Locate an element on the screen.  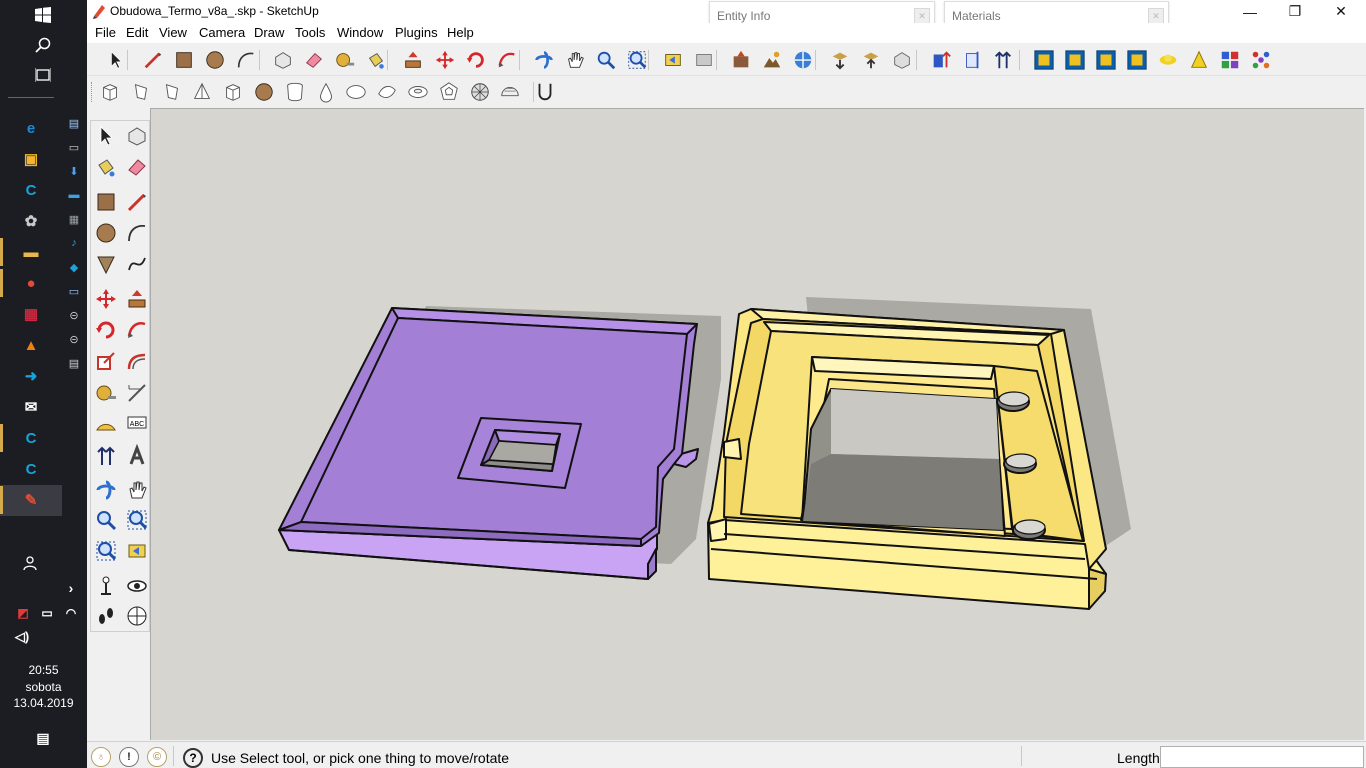
plugin-3-icon is located at coordinates (1106, 60).